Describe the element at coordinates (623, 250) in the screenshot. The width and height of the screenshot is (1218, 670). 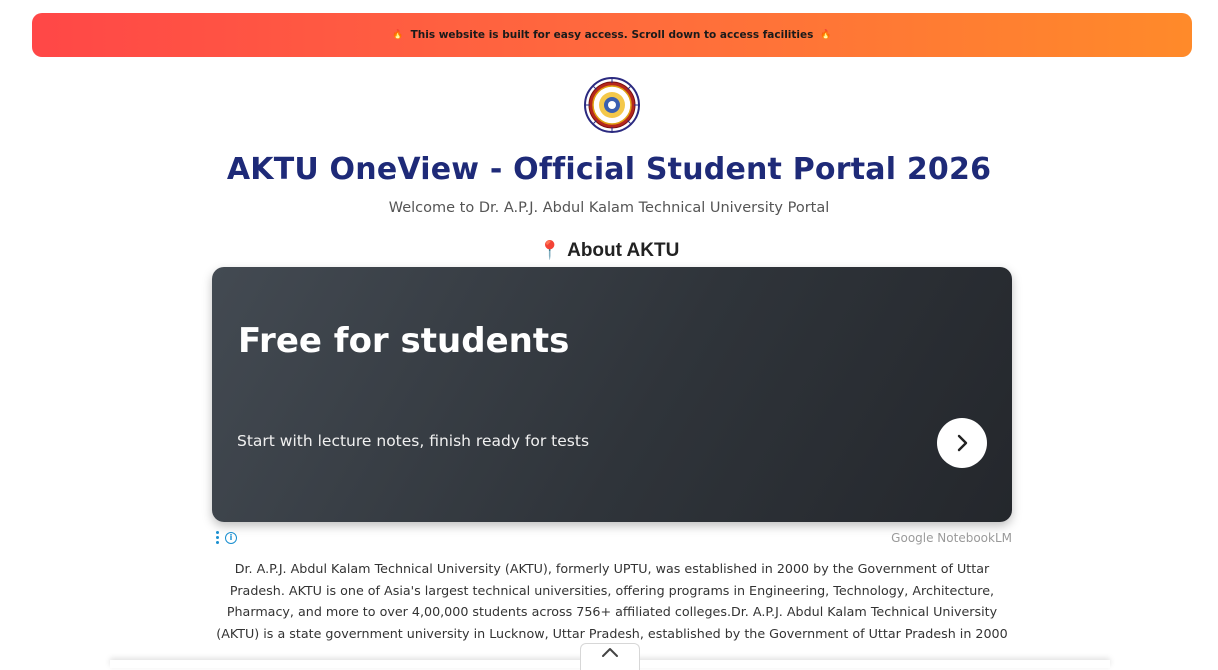
I see `about-heading-label: About AKTU` at that location.